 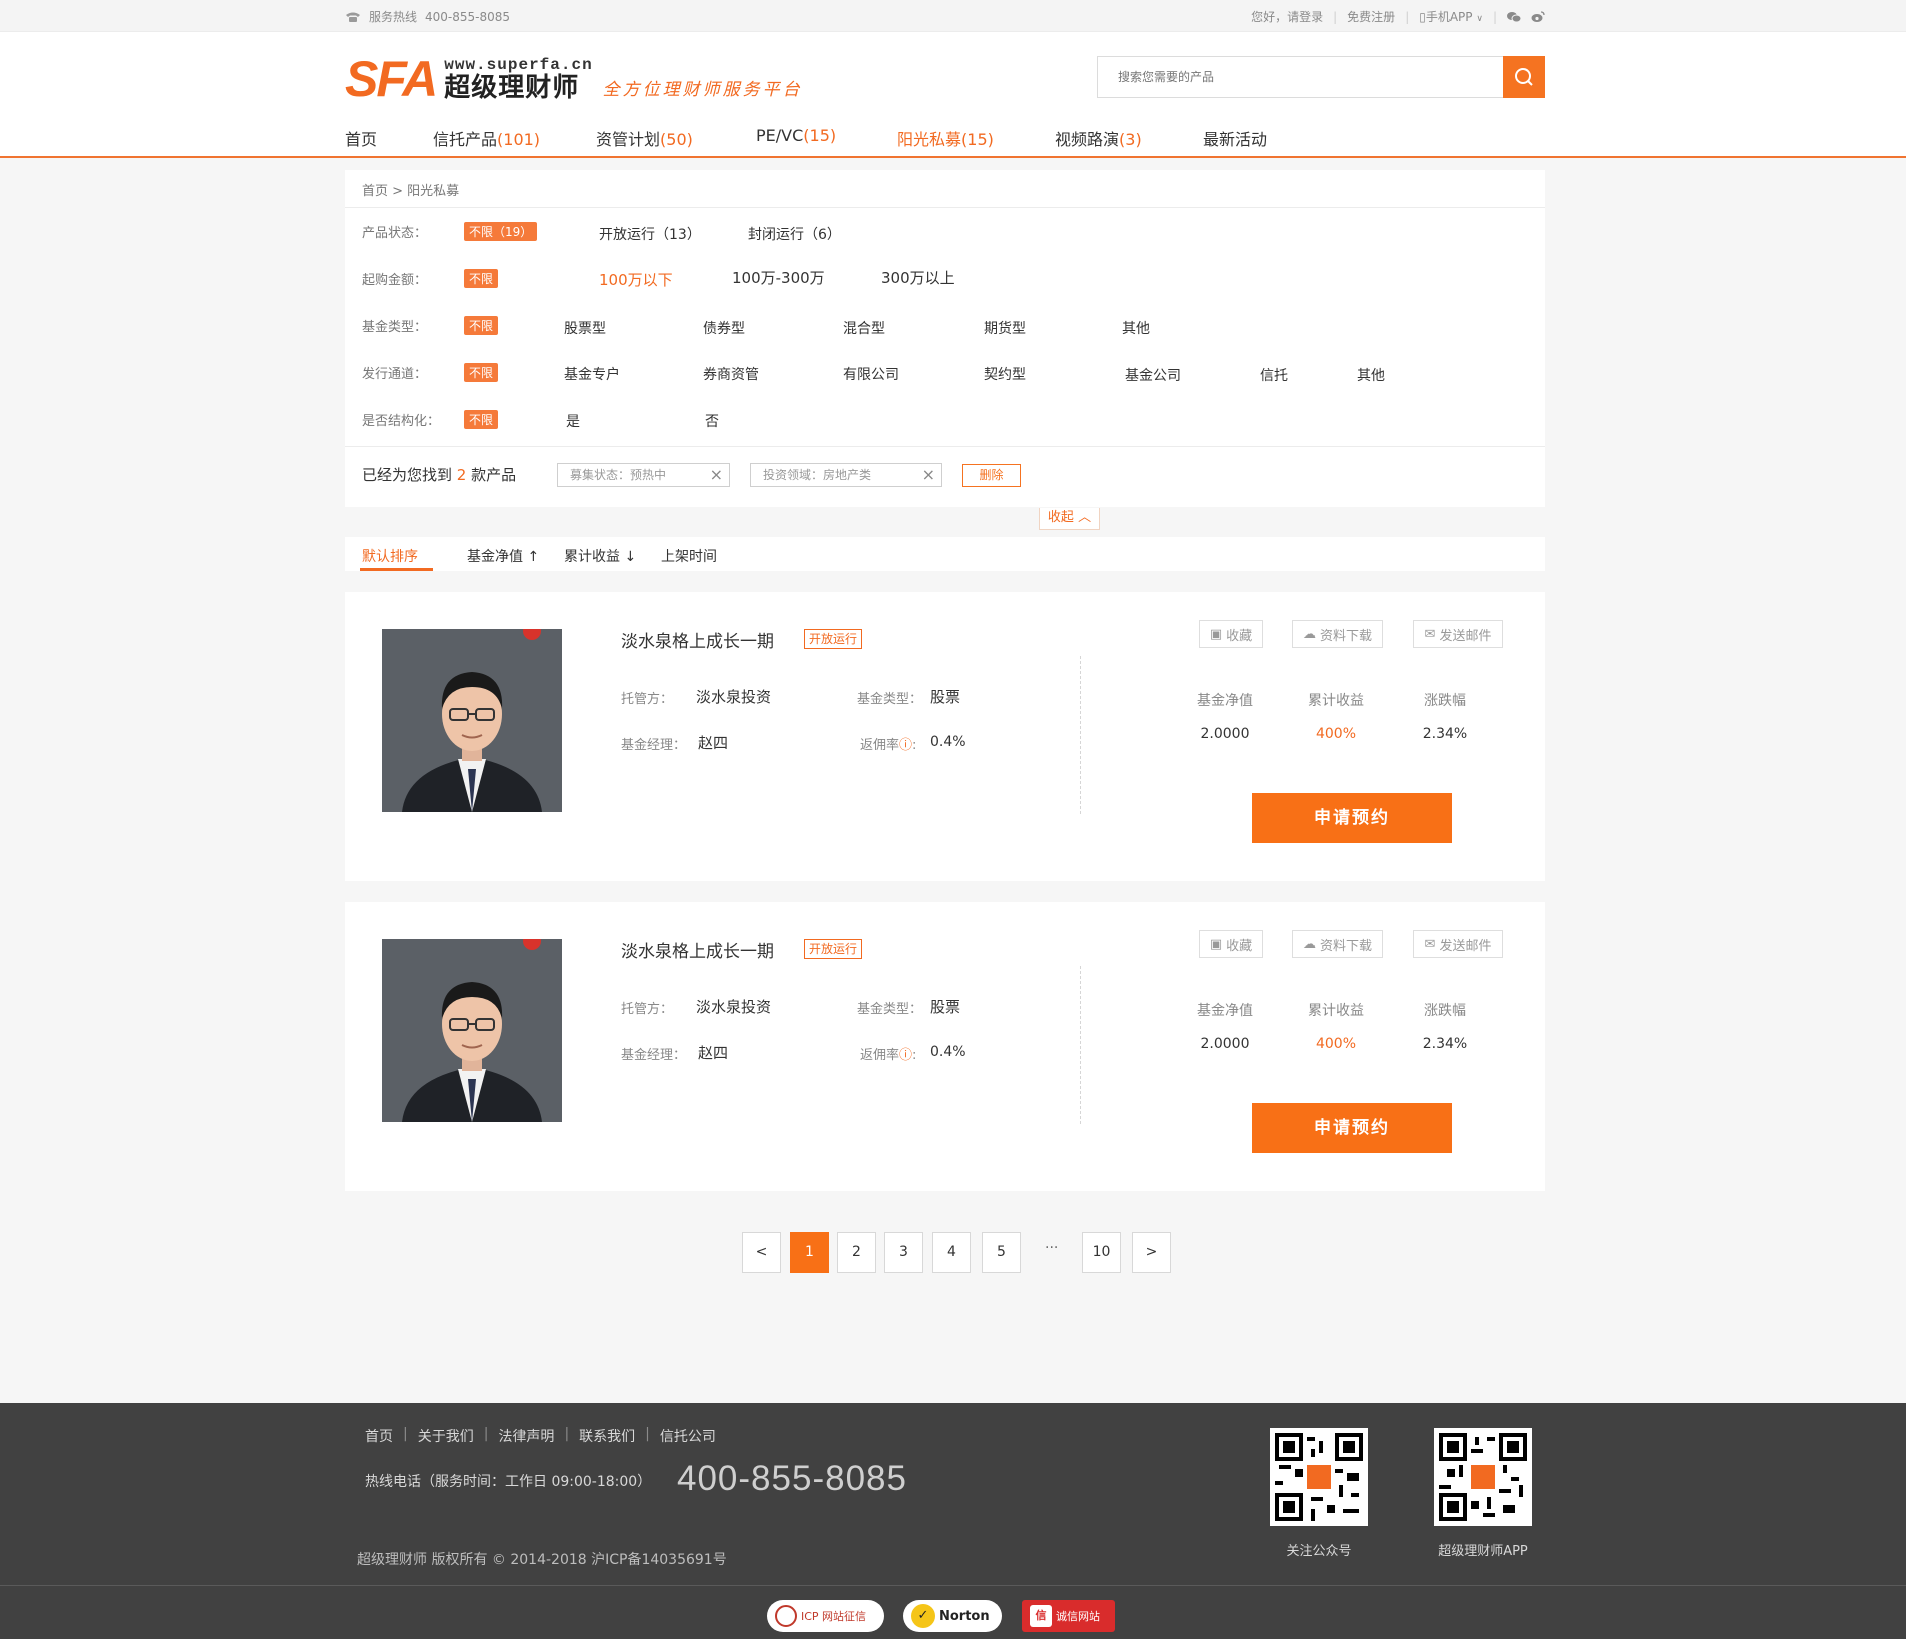 I want to click on filter-option: 信托, so click(x=1274, y=375).